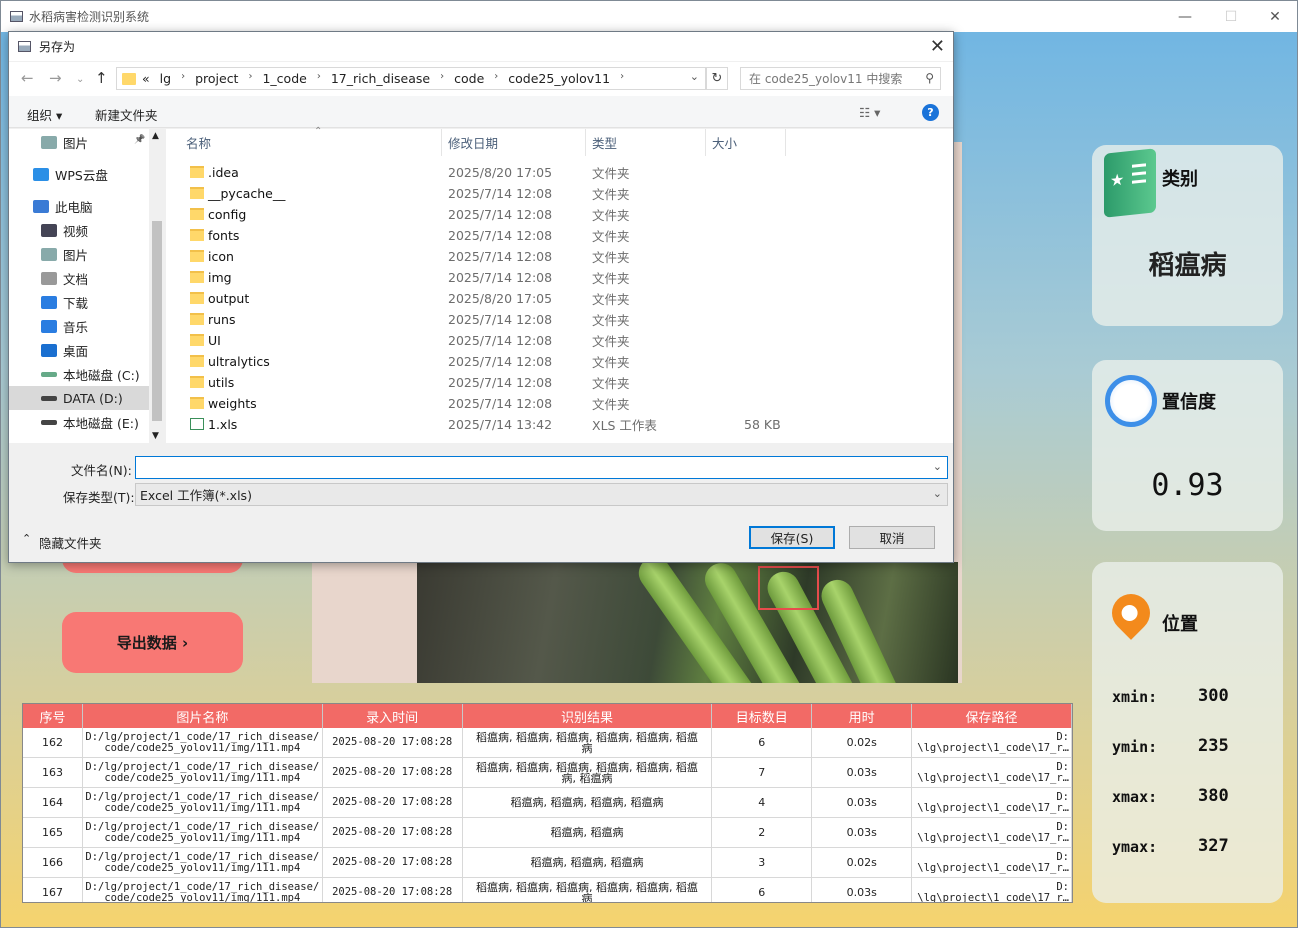  I want to click on file-row: weights 2025/7/14 12:08 文件夹, so click(476, 403).